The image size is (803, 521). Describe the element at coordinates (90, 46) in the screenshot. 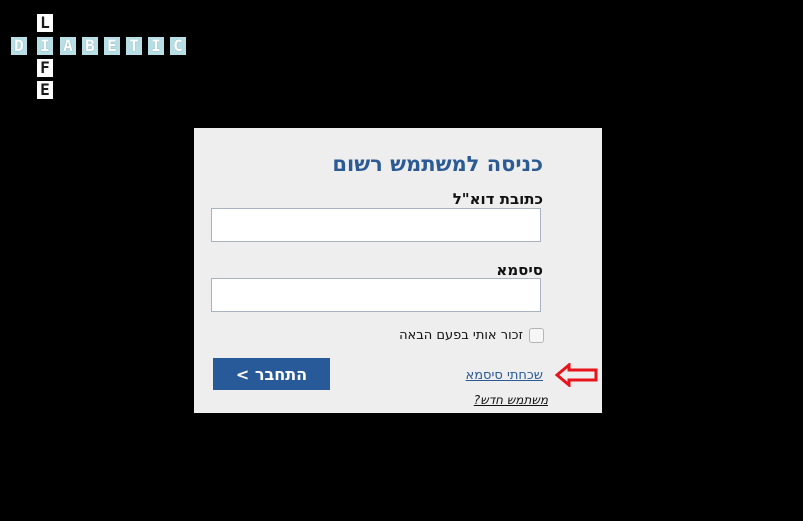

I see `logo-tile: B` at that location.